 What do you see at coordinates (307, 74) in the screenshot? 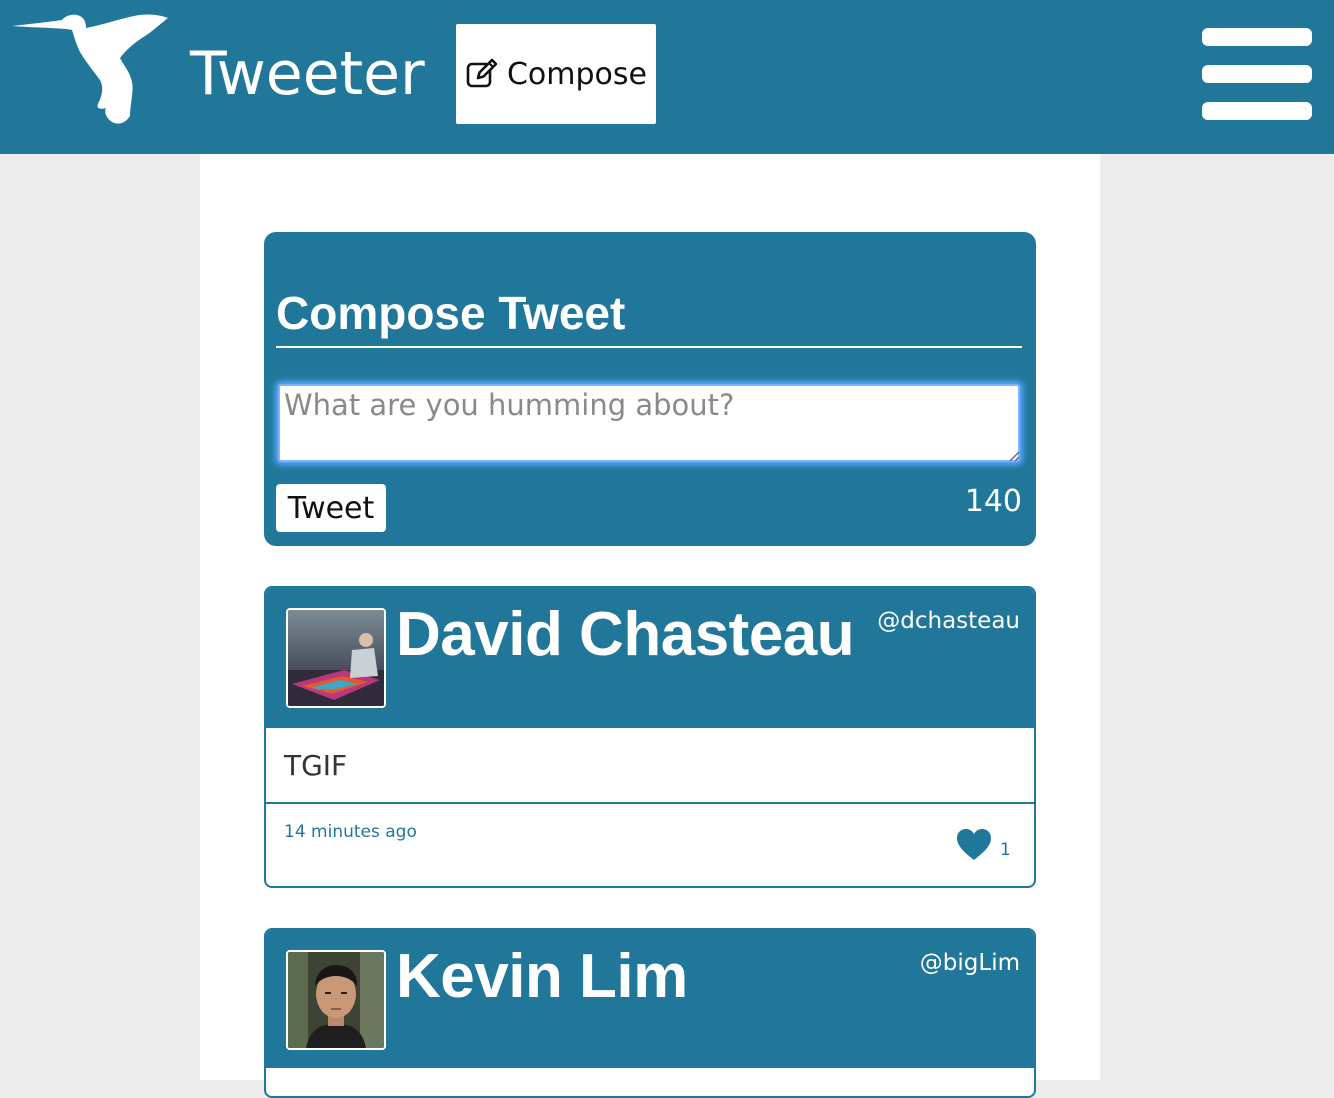
I see `brand-title: Tweeter` at bounding box center [307, 74].